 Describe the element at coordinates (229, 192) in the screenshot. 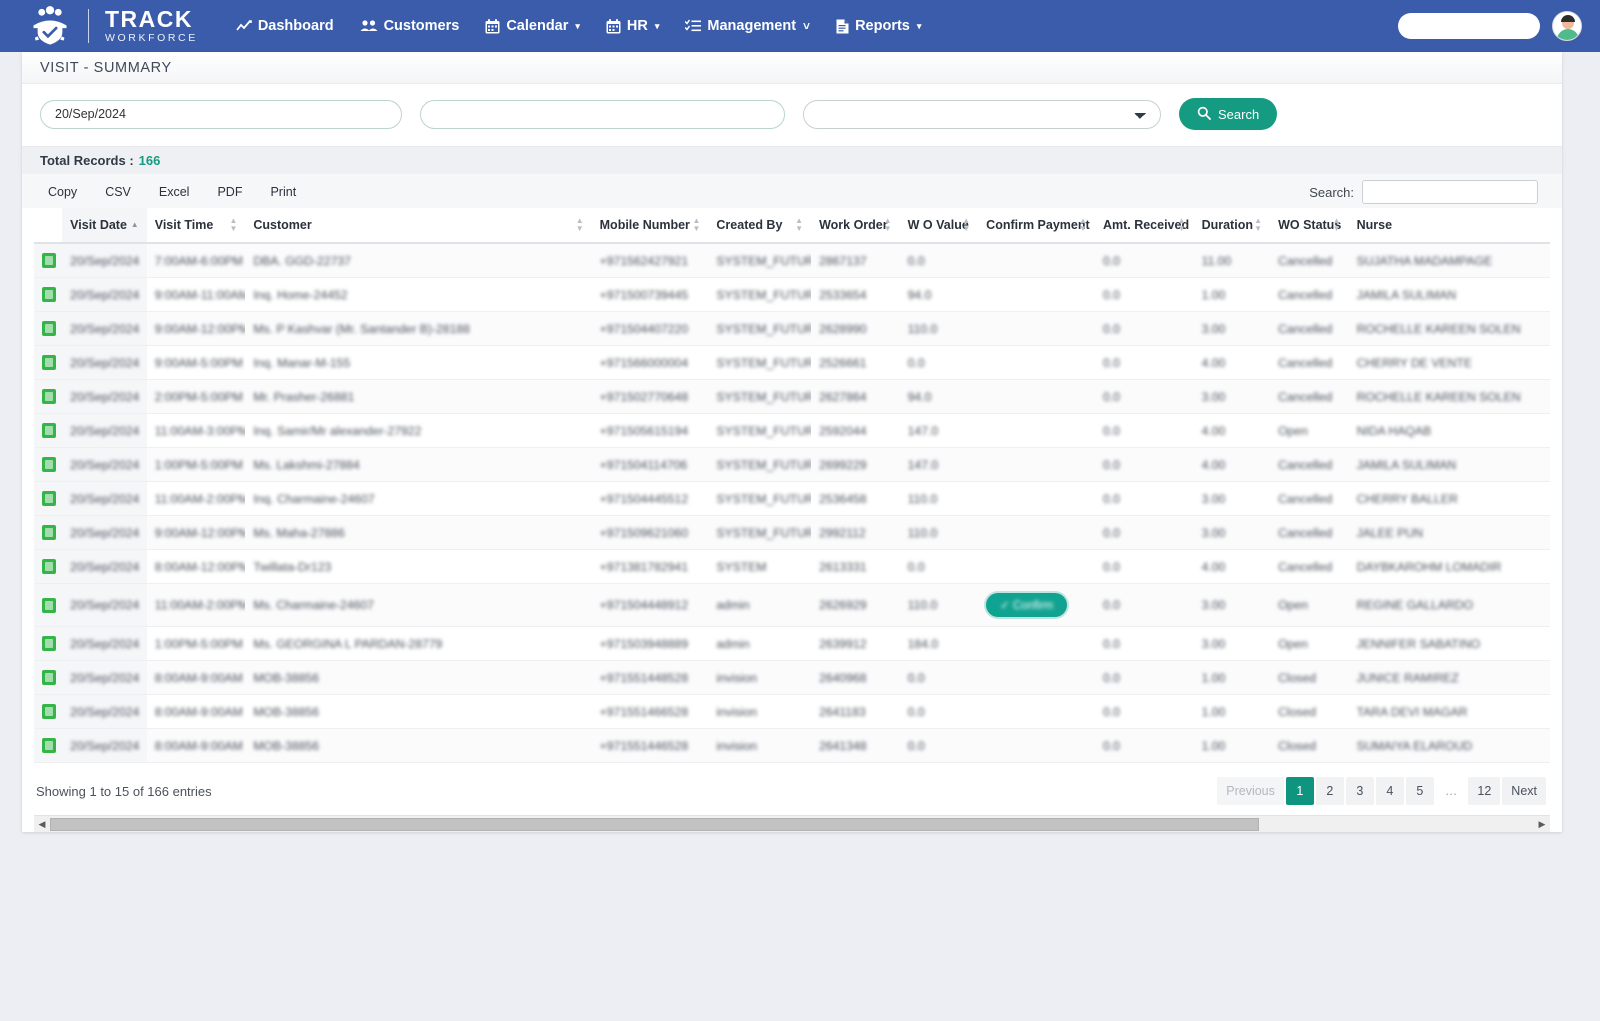

I see `pdf-button: PDF` at that location.